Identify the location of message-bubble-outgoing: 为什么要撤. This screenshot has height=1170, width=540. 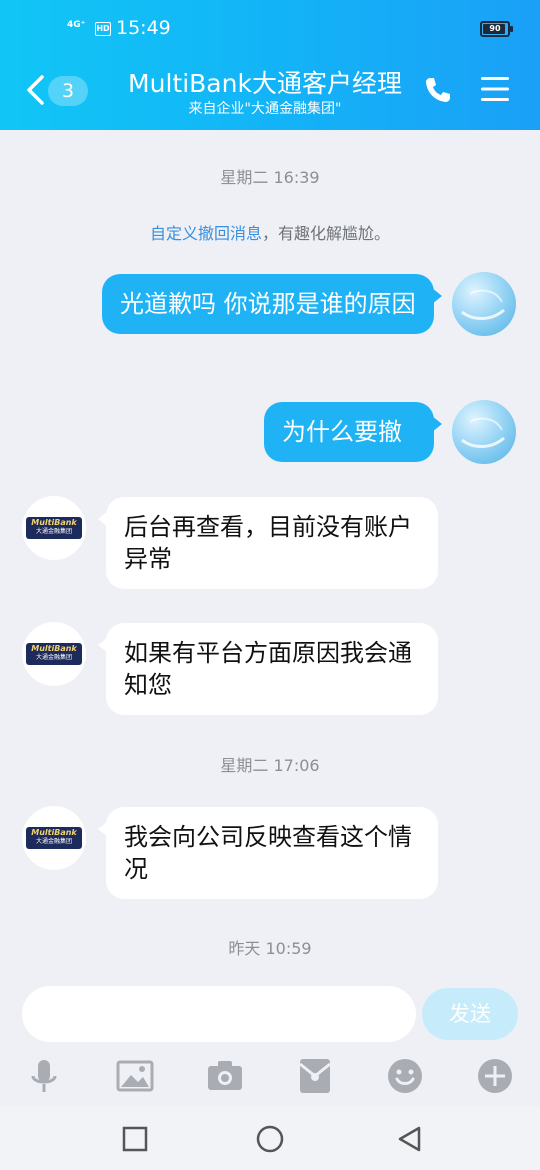
(353, 432).